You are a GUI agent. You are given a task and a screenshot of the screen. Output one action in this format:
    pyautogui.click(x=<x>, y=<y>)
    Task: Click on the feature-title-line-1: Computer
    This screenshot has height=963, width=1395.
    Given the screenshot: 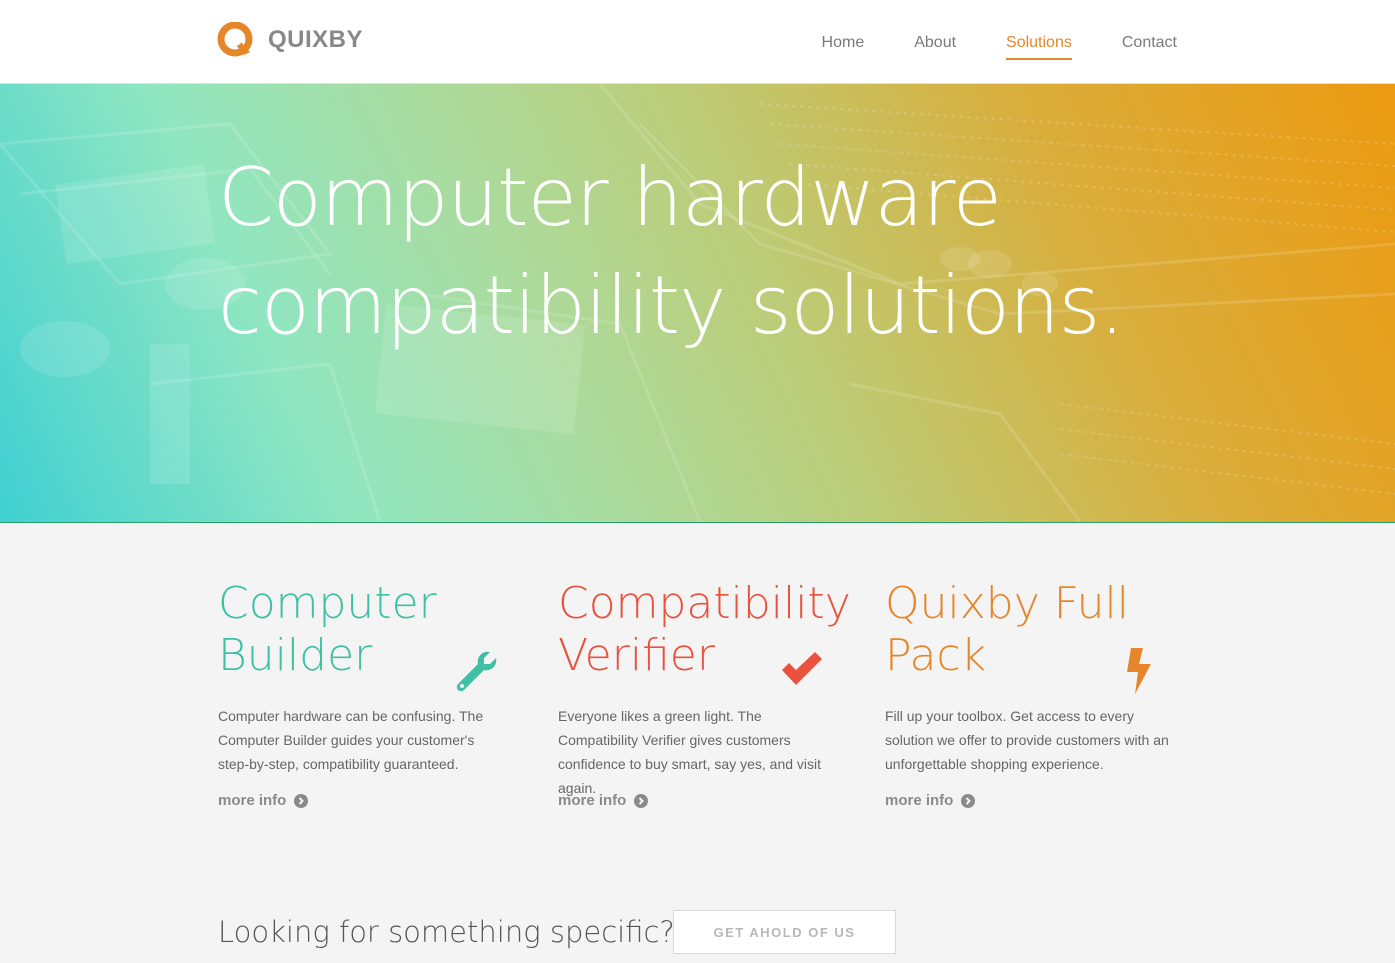 What is the action you would take?
    pyautogui.click(x=327, y=603)
    